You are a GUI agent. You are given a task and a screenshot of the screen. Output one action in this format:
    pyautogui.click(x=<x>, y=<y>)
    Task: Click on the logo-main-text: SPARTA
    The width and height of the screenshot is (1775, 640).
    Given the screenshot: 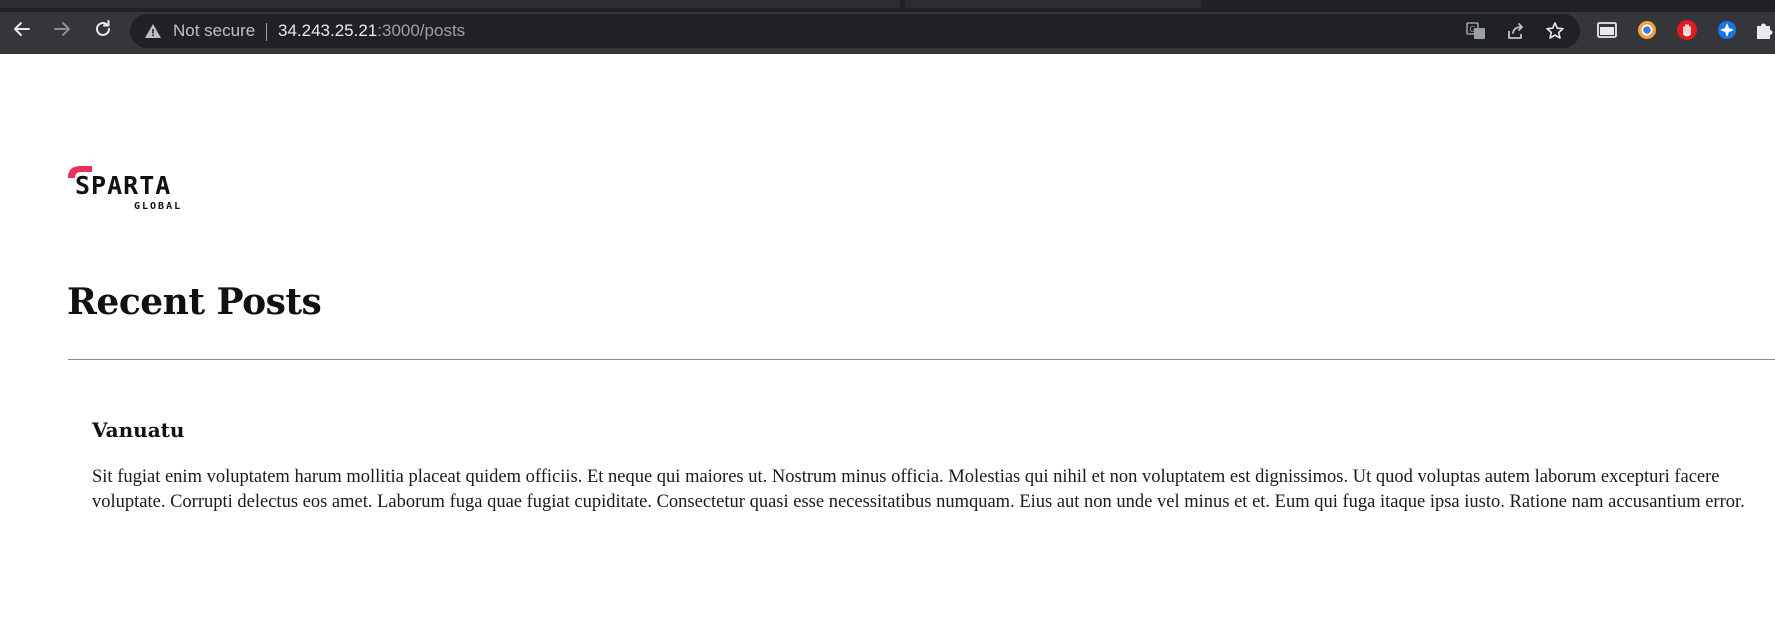 What is the action you would take?
    pyautogui.click(x=123, y=185)
    